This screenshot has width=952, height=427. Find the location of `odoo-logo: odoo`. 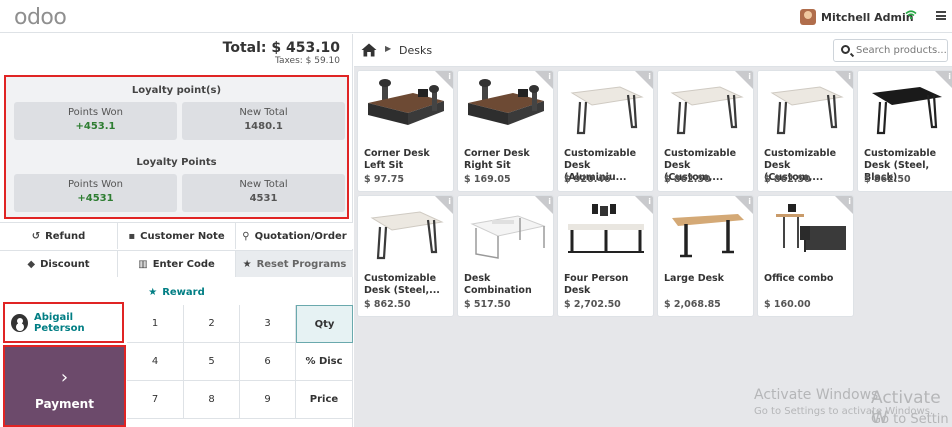

odoo-logo: odoo is located at coordinates (40, 17).